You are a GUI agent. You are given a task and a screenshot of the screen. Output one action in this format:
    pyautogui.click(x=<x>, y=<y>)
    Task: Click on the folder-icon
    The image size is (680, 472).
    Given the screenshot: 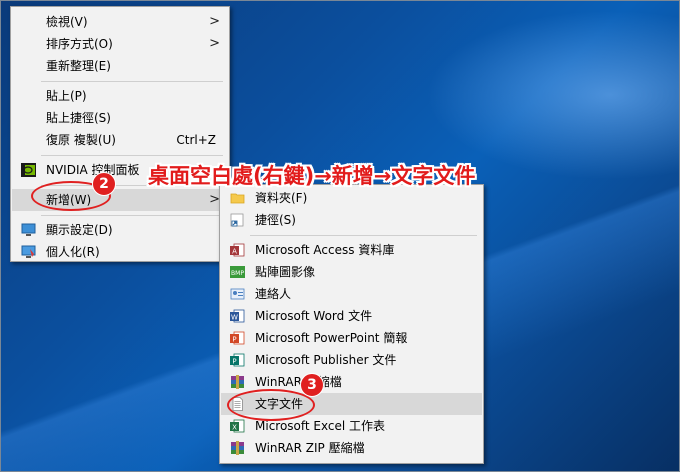 What is the action you would take?
    pyautogui.click(x=237, y=198)
    